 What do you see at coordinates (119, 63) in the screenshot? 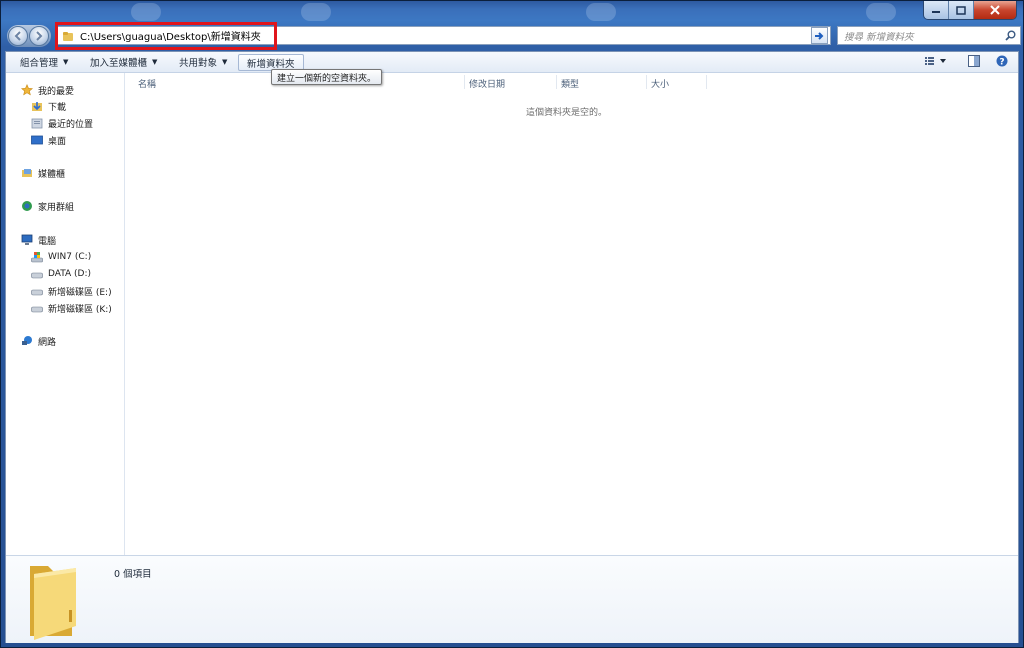
I see `add-to-library-label: 加入至媒體櫃` at bounding box center [119, 63].